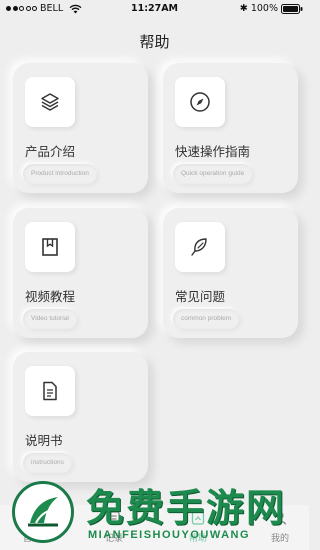  What do you see at coordinates (50, 296) in the screenshot?
I see `card-title: 视频教程` at bounding box center [50, 296].